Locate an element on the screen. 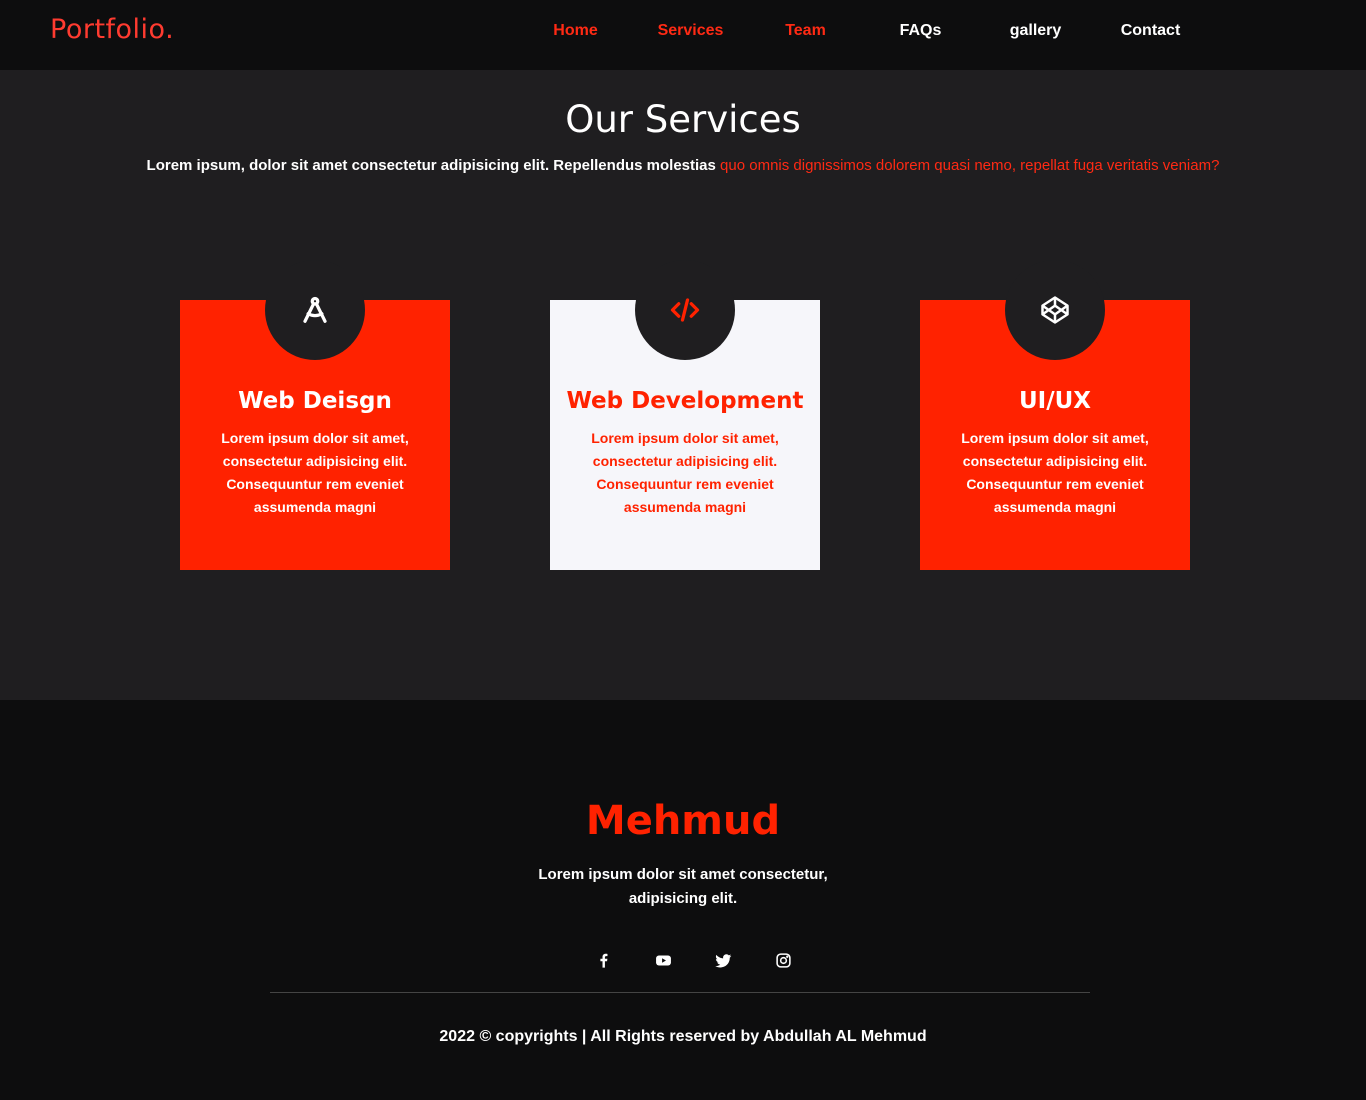 The width and height of the screenshot is (1366, 1100). youtube-link is located at coordinates (663, 960).